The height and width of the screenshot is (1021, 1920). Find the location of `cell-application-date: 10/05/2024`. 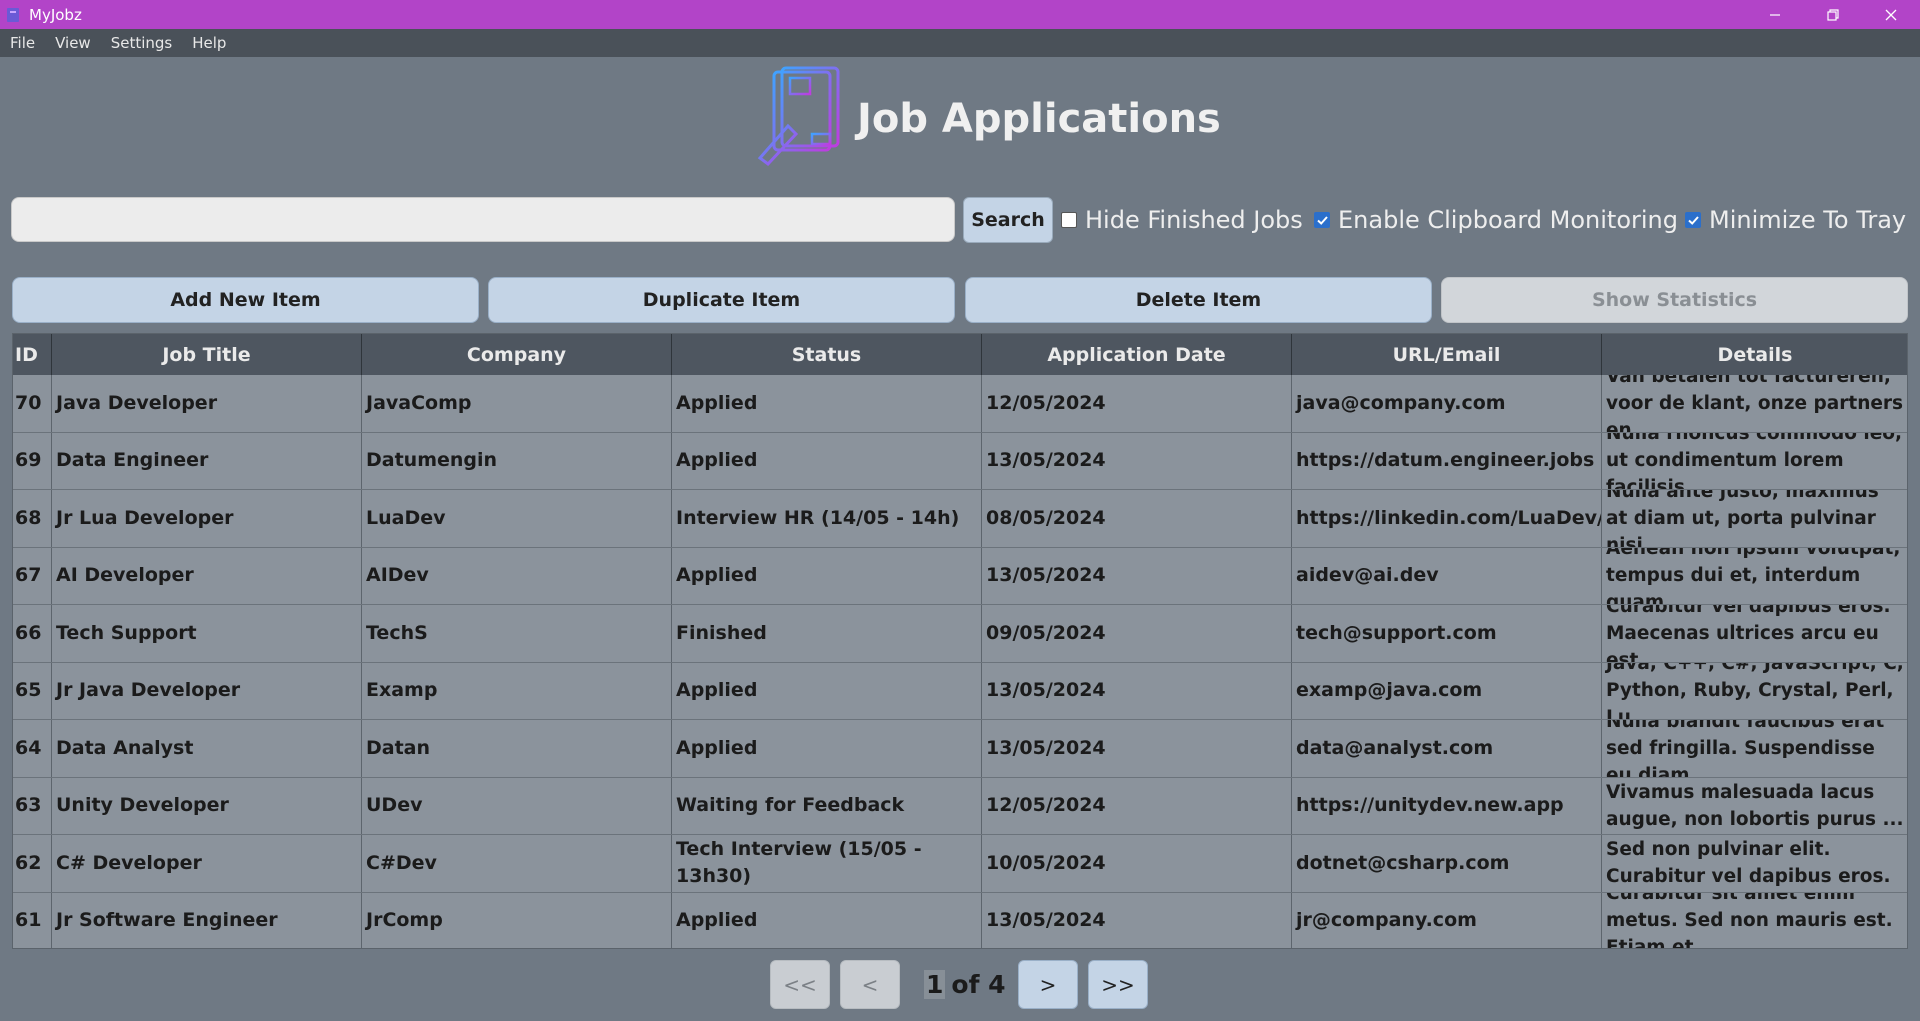

cell-application-date: 10/05/2024 is located at coordinates (1137, 863).